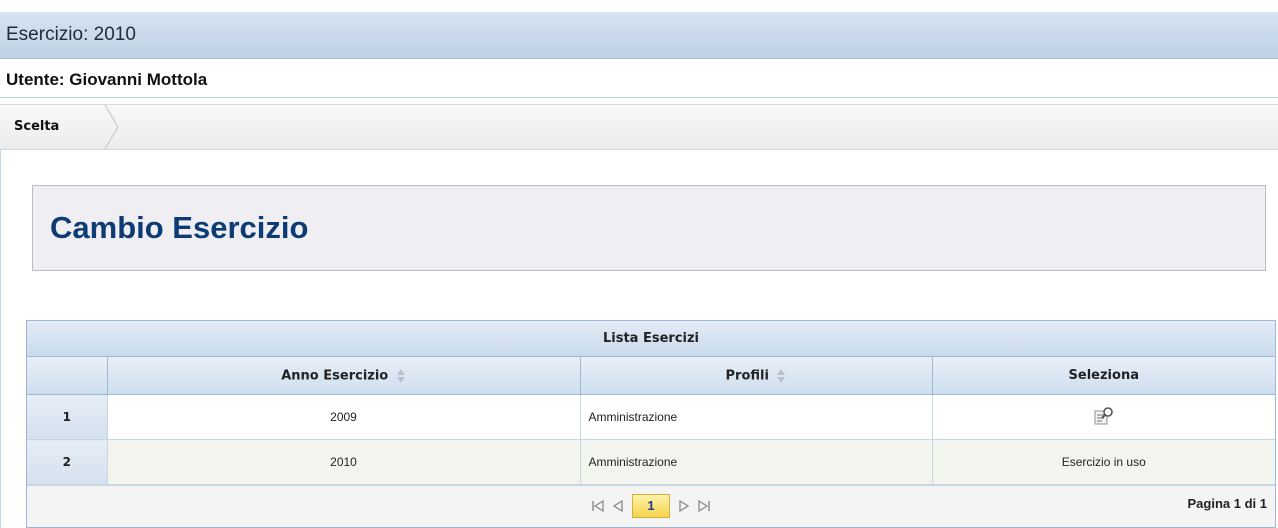 This screenshot has height=528, width=1278. I want to click on column-header-rownum, so click(67, 376).